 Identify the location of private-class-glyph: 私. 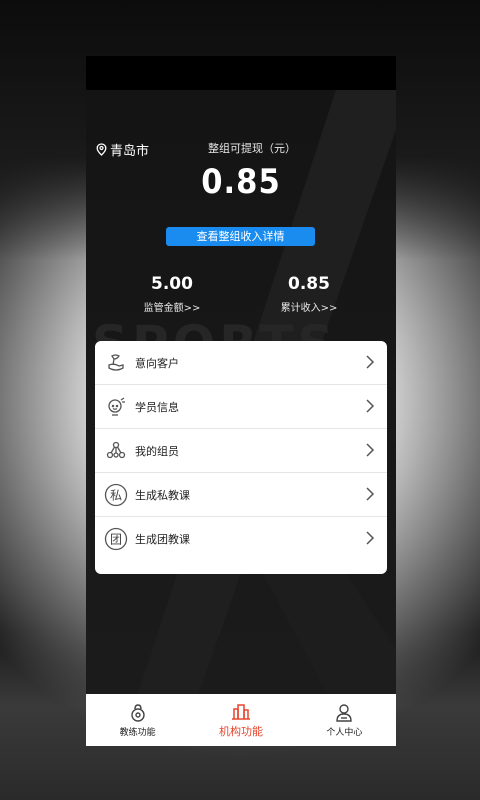
(116, 495).